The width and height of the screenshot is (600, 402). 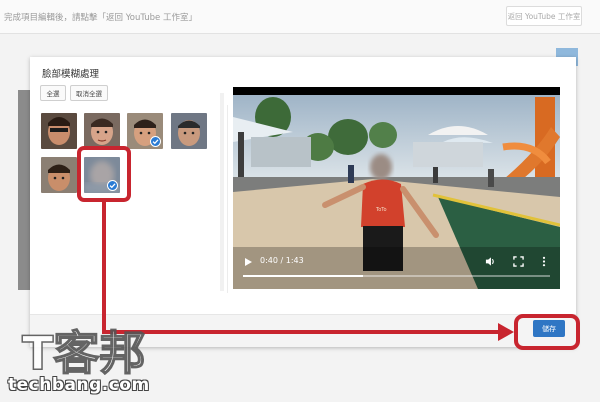 What do you see at coordinates (549, 328) in the screenshot?
I see `save-button: 儲存` at bounding box center [549, 328].